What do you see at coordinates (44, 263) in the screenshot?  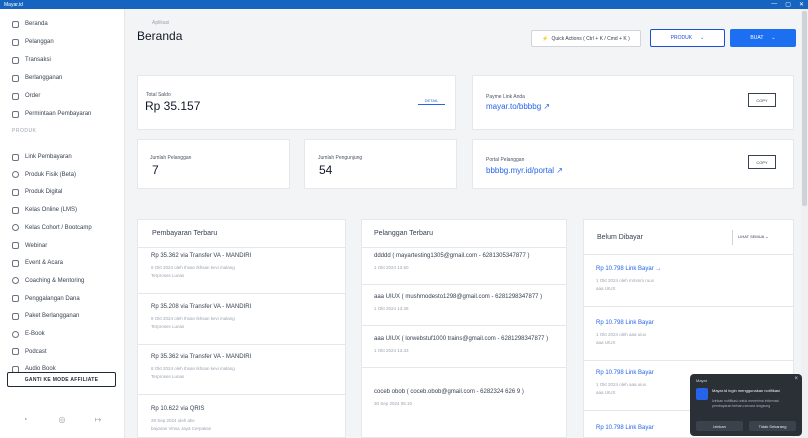 I see `sidebar-item-label: Event & Acara` at bounding box center [44, 263].